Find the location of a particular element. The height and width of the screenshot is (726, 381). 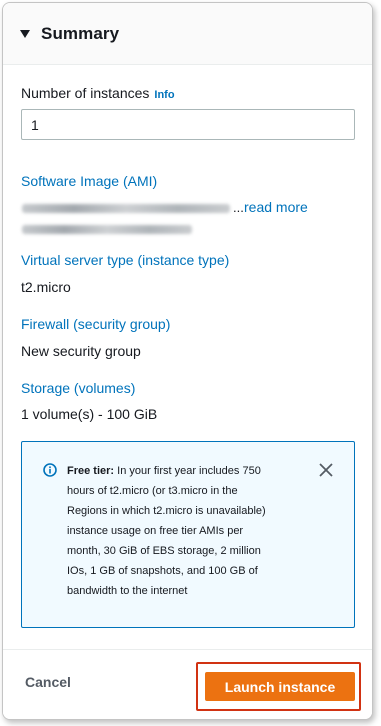

instances-label: Number of instances is located at coordinates (85, 93).